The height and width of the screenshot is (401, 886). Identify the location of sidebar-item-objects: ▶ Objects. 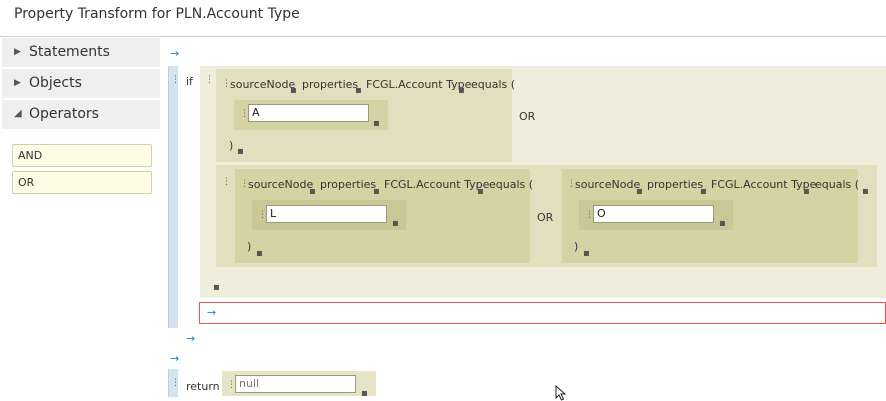
(81, 84).